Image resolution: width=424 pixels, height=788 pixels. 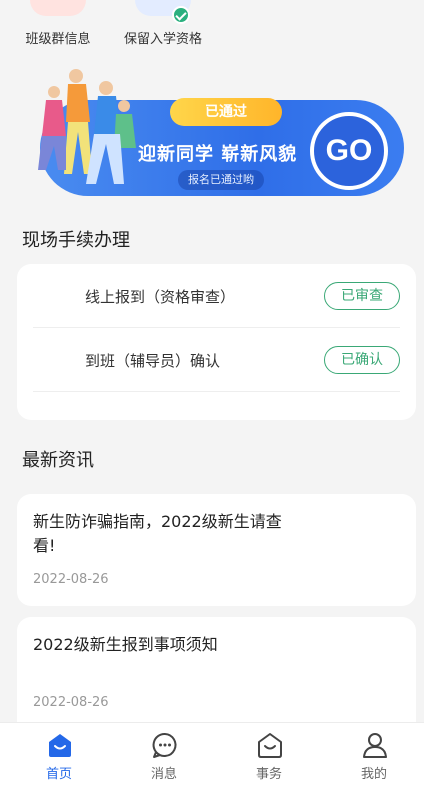 I want to click on procedure-row-class-confirm: 到班（辅导员）确认 已确认, so click(x=216, y=360).